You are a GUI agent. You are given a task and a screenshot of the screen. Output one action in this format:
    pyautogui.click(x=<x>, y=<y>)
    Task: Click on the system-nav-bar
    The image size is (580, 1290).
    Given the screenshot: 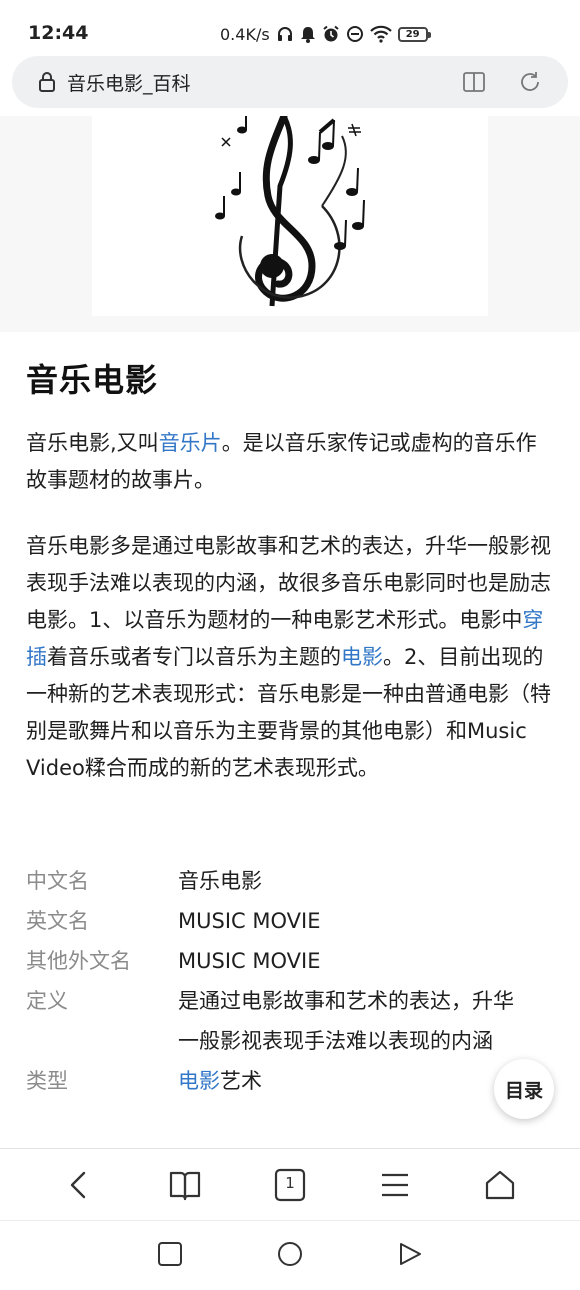 What is the action you would take?
    pyautogui.click(x=290, y=1255)
    